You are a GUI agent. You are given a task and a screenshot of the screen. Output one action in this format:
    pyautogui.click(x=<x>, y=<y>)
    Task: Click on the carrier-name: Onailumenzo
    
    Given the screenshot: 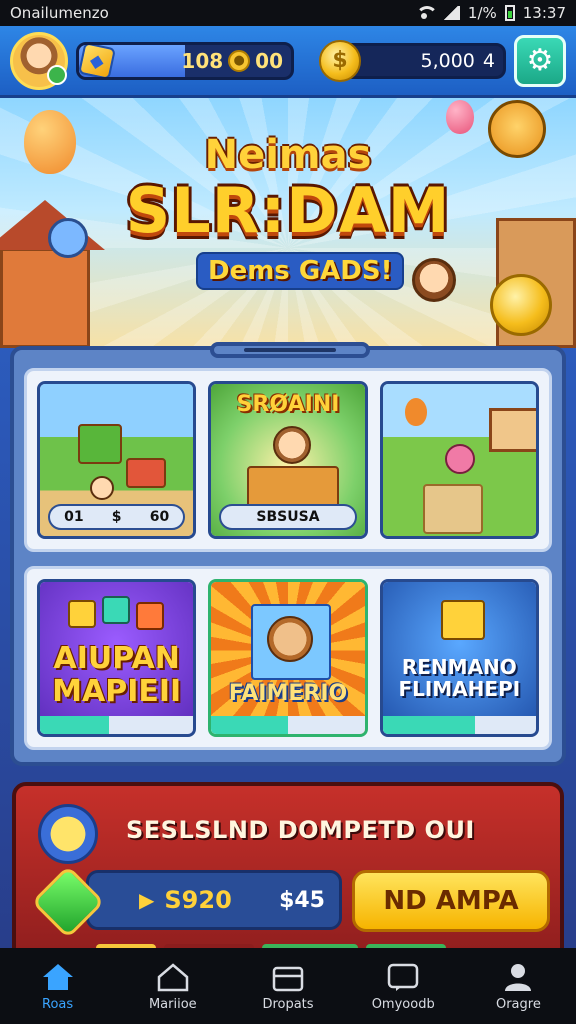 What is the action you would take?
    pyautogui.click(x=59, y=13)
    